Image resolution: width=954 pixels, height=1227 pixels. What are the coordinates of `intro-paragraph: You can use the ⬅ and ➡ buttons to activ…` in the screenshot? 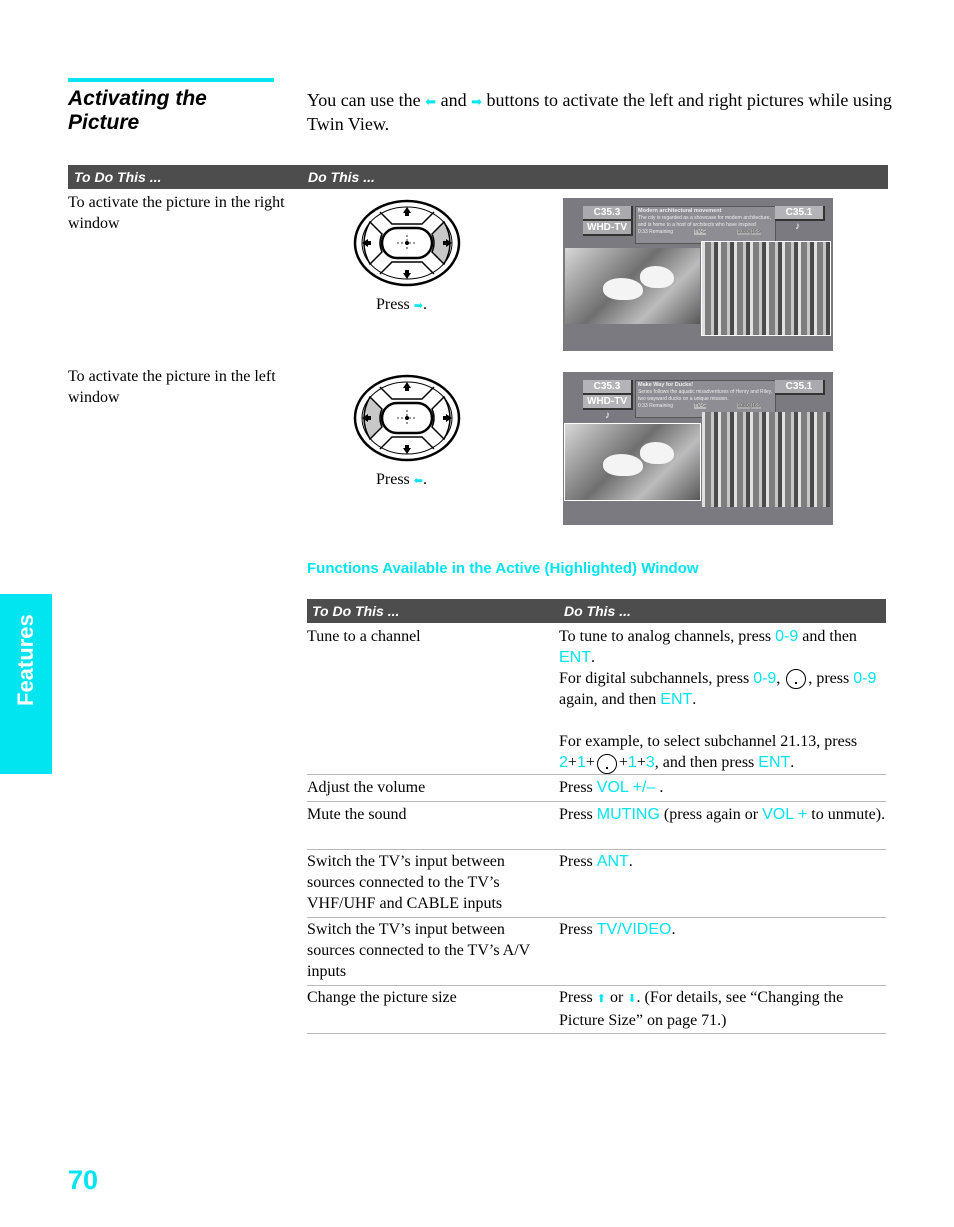 It's located at (607, 112).